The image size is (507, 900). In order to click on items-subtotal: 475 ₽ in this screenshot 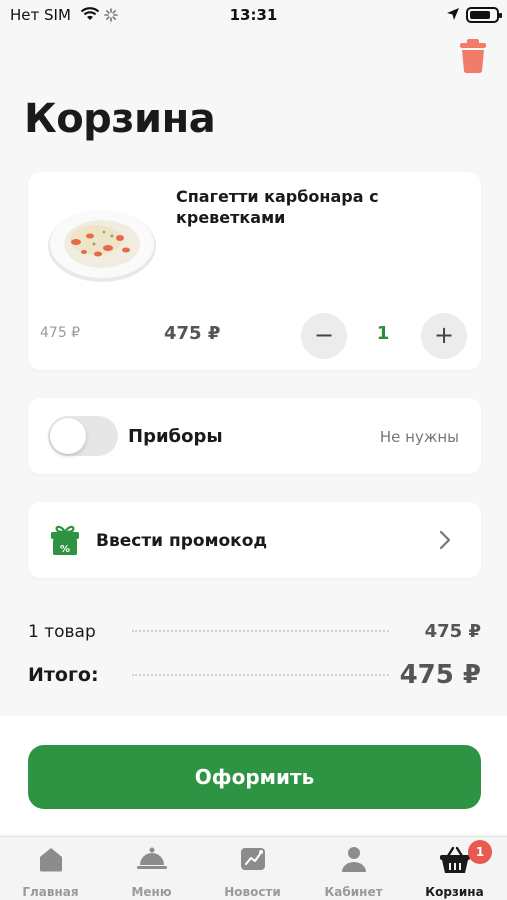, I will do `click(452, 631)`.